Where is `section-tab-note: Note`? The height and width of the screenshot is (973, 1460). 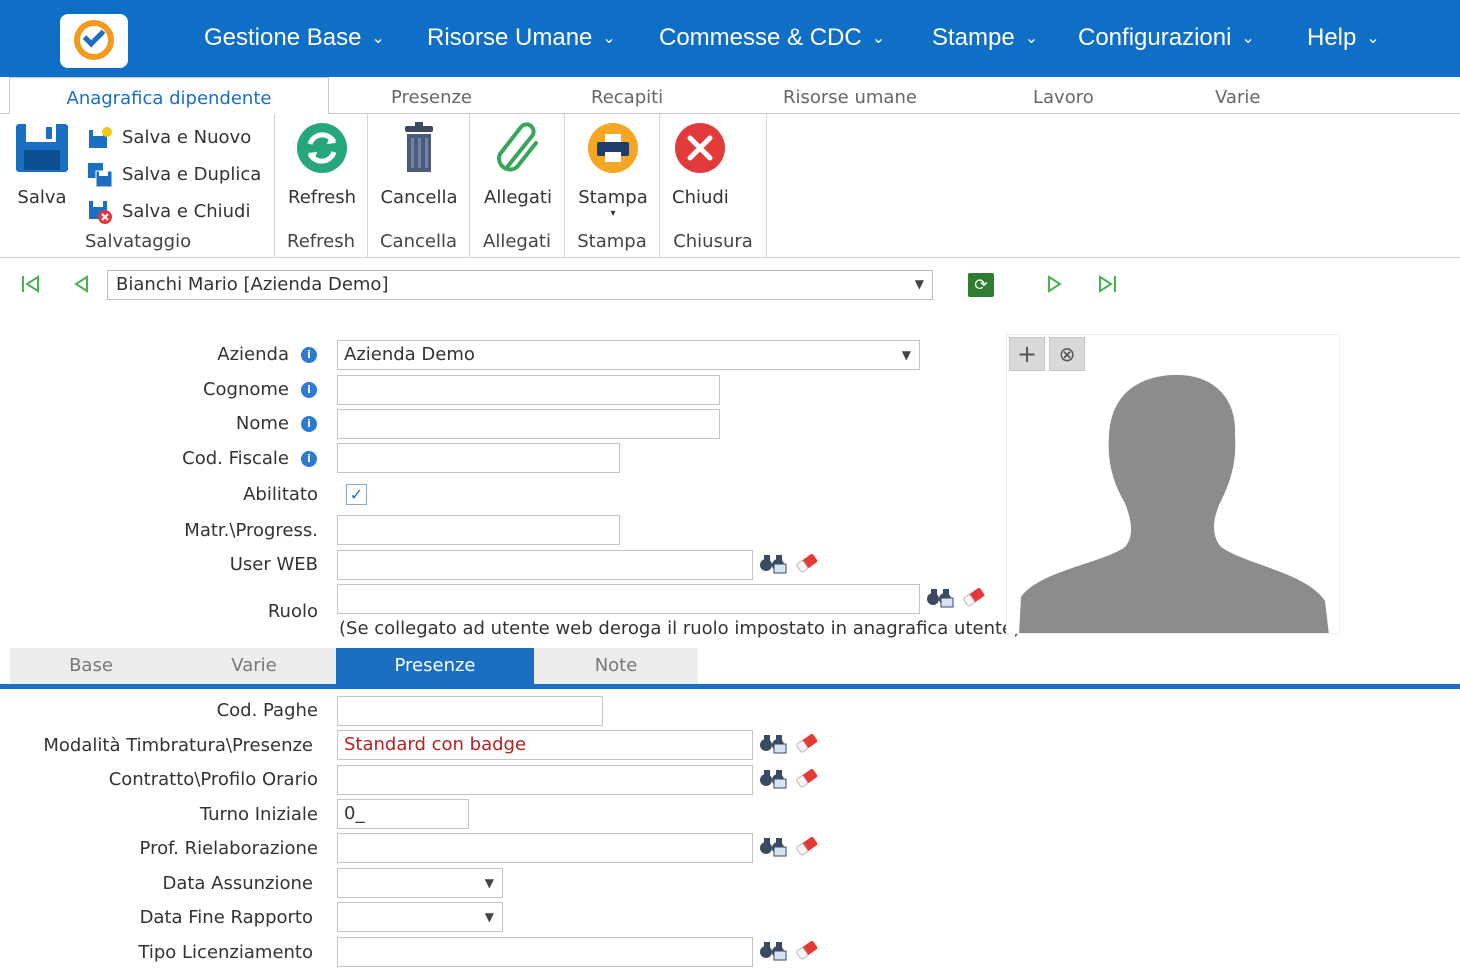 section-tab-note: Note is located at coordinates (616, 666).